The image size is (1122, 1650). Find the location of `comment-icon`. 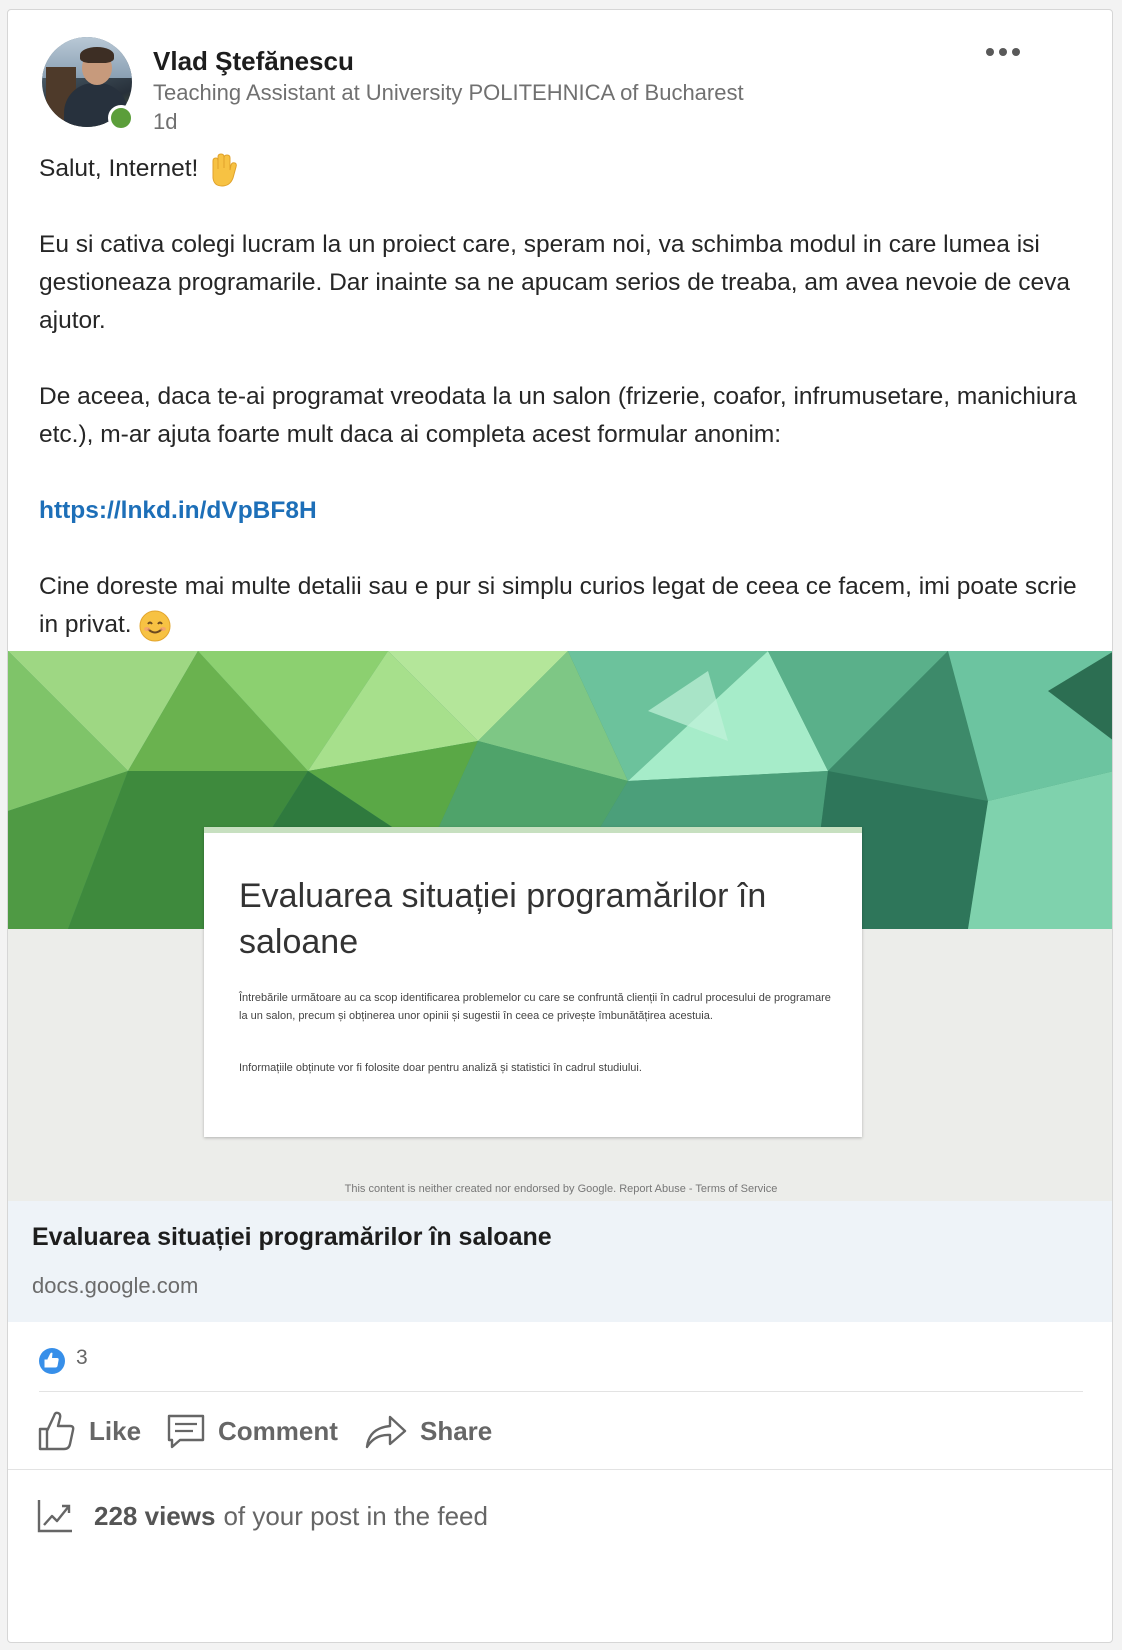

comment-icon is located at coordinates (186, 1431).